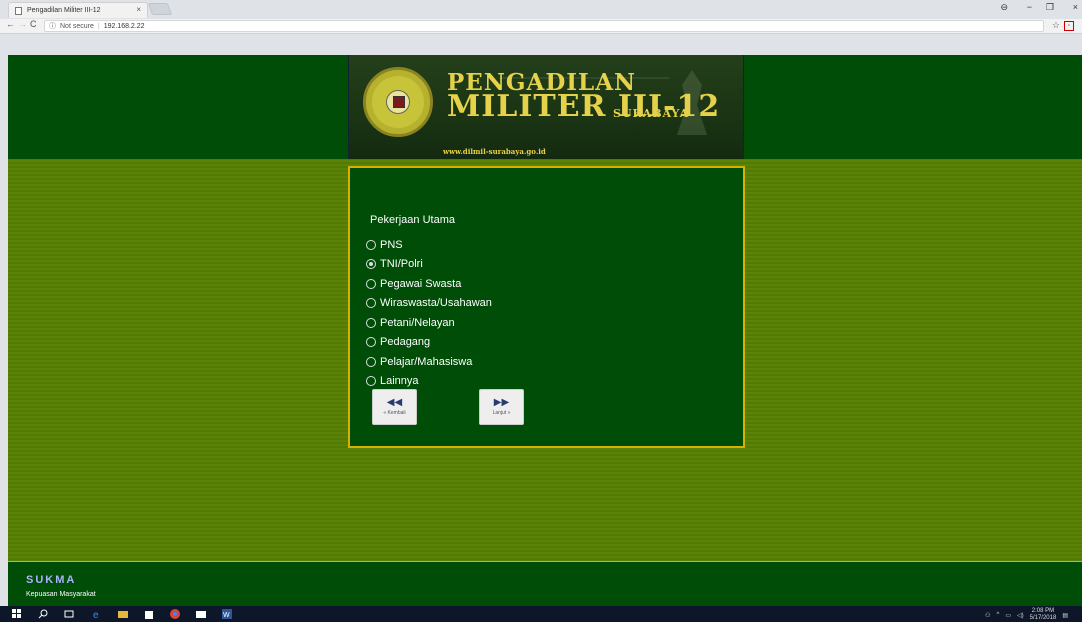 The height and width of the screenshot is (622, 1082). I want to click on option-label: Lainnya, so click(399, 381).